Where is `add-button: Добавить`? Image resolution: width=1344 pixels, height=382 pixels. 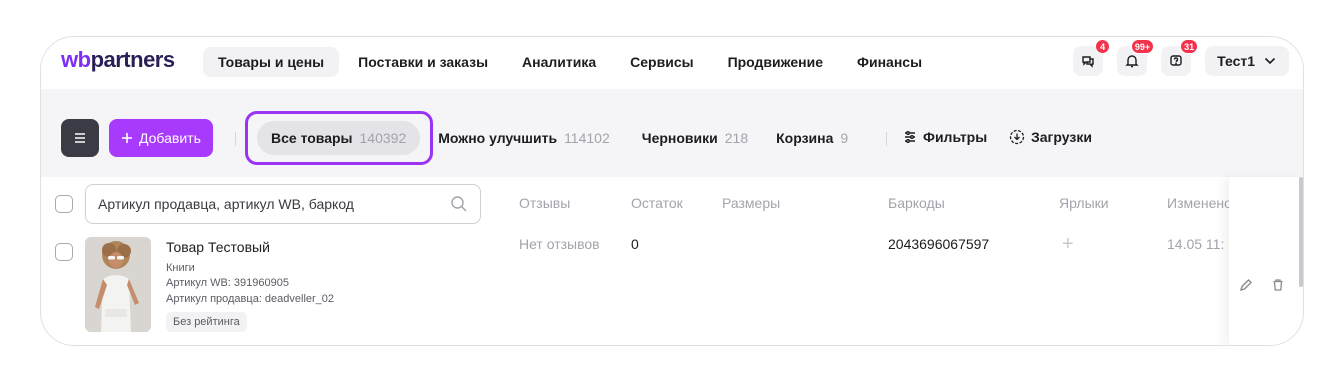
add-button: Добавить is located at coordinates (161, 138).